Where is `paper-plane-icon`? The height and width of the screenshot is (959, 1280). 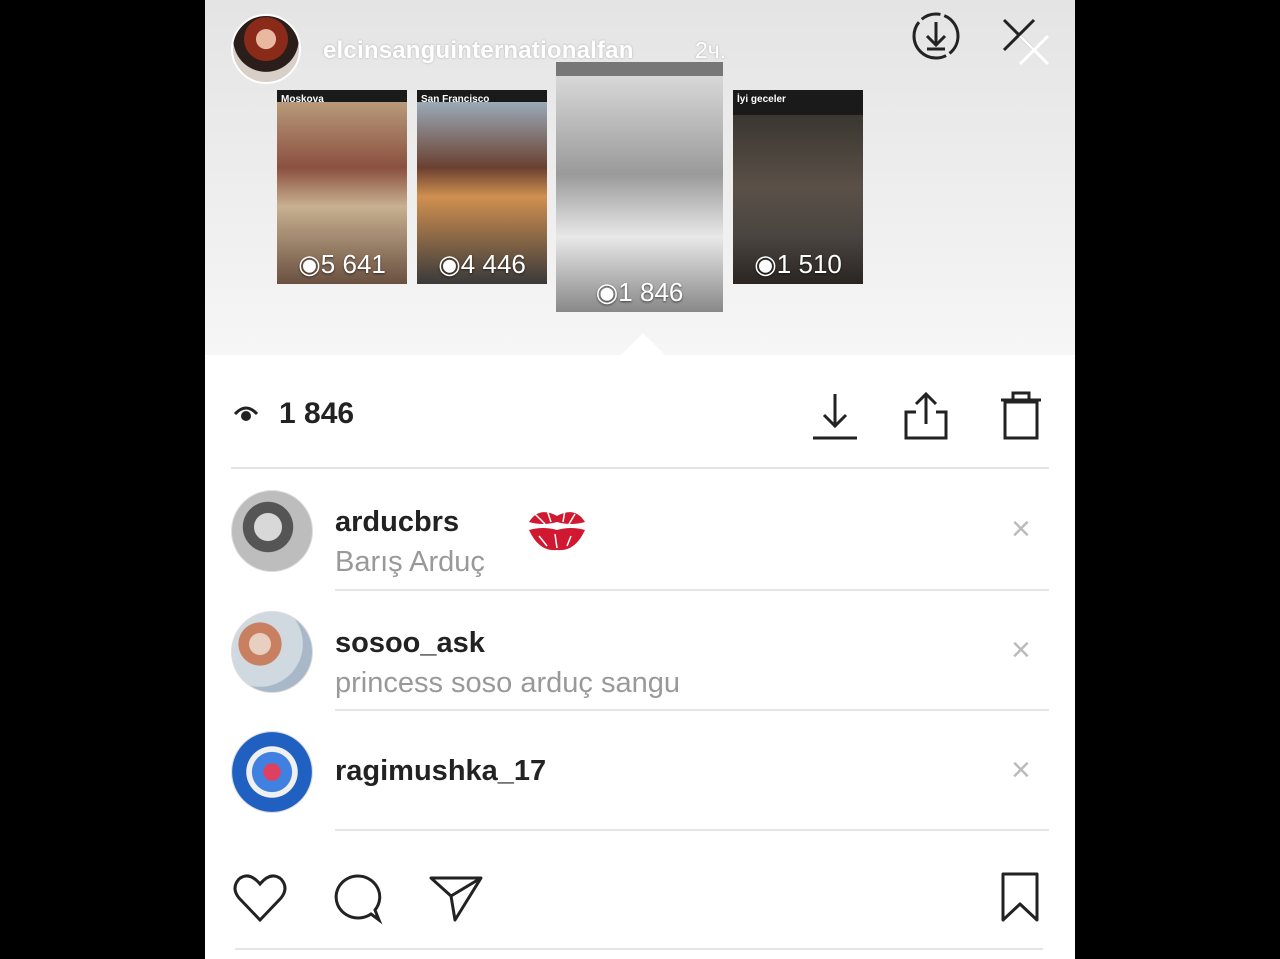 paper-plane-icon is located at coordinates (456, 899).